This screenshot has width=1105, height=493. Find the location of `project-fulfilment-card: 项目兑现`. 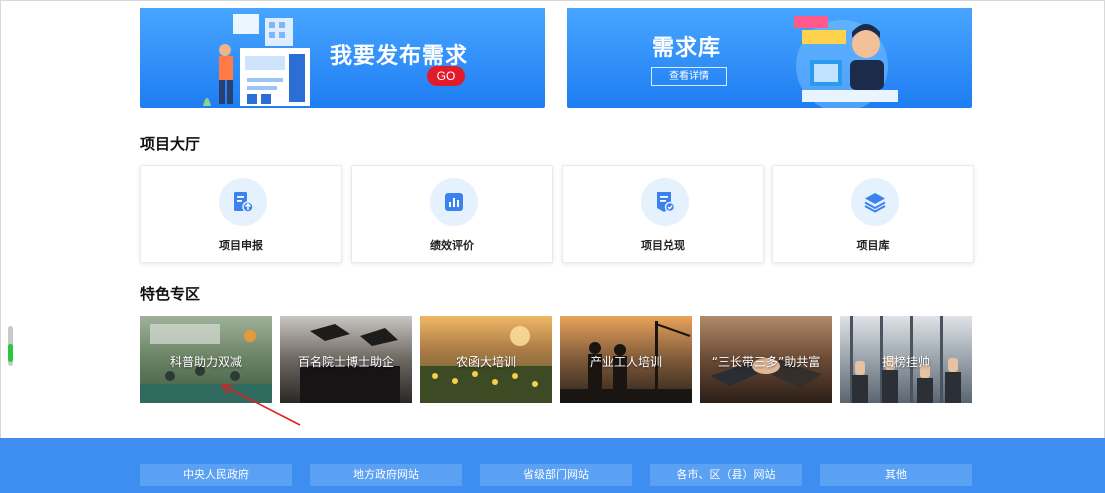

project-fulfilment-card: 项目兑现 is located at coordinates (663, 214).